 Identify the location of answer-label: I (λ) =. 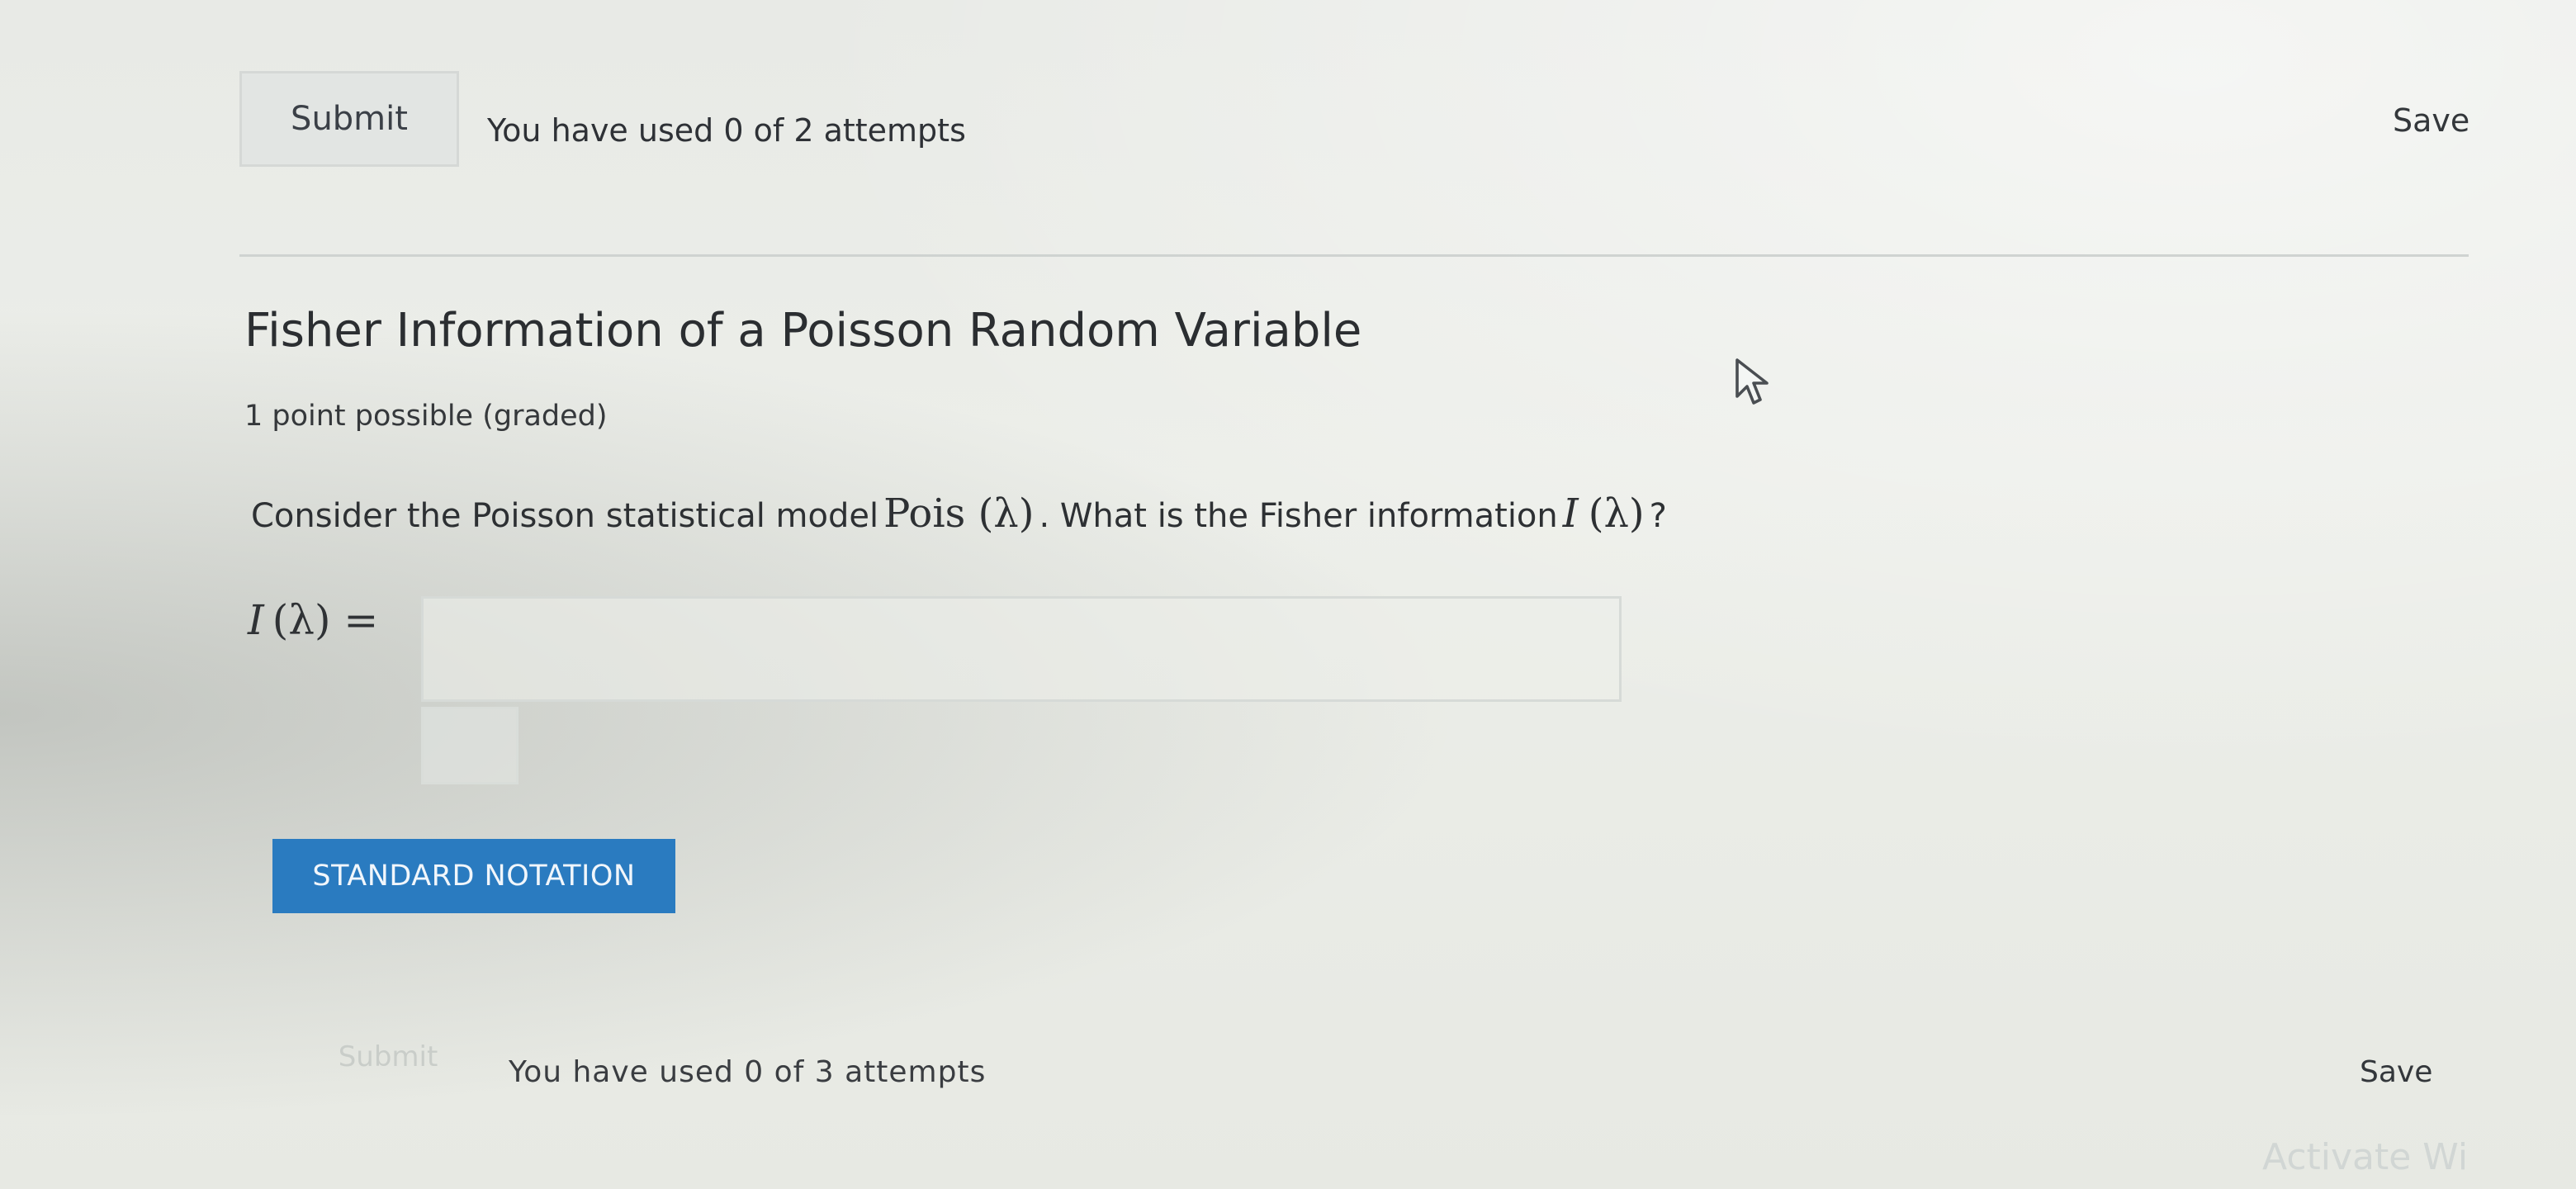
(313, 620).